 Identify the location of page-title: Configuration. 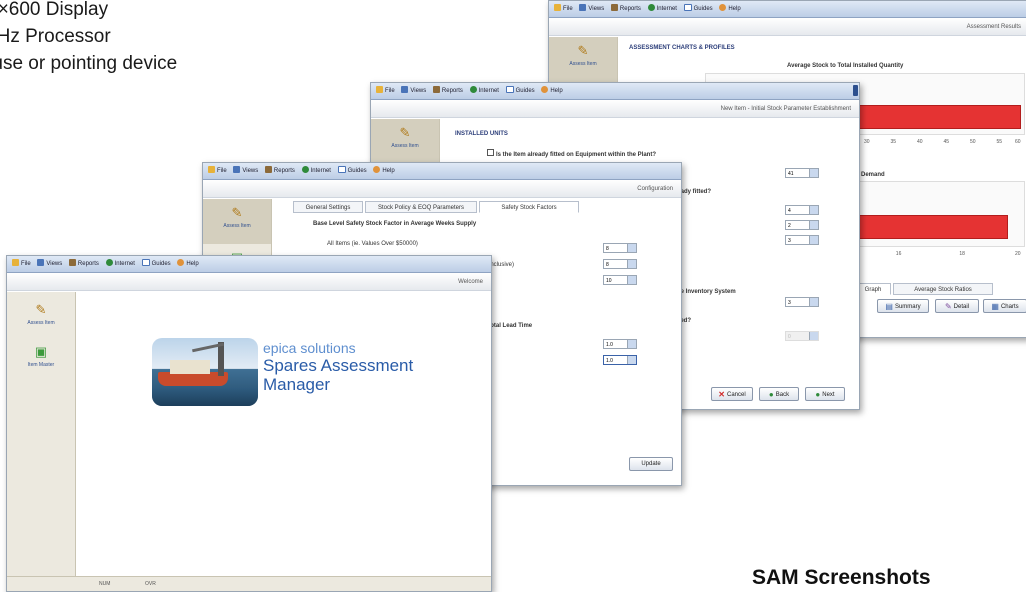
(442, 189).